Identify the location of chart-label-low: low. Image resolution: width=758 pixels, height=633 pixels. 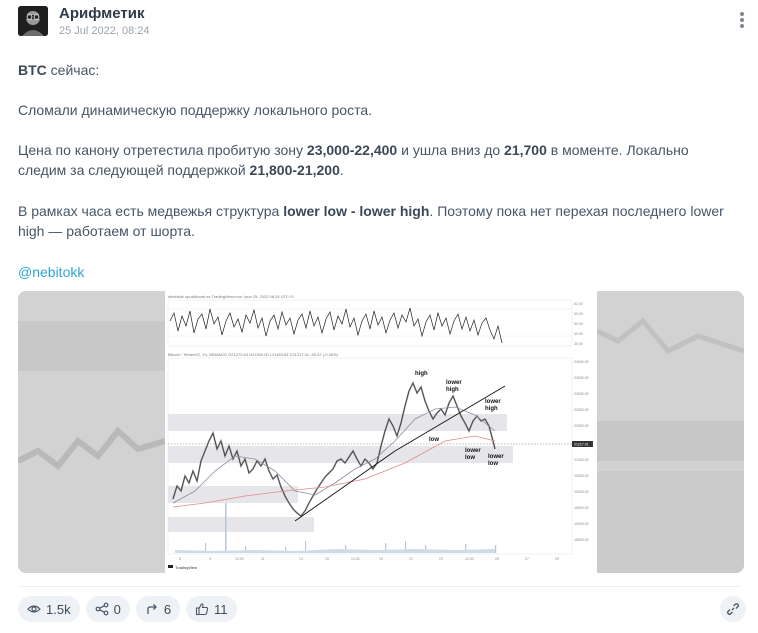
(434, 440).